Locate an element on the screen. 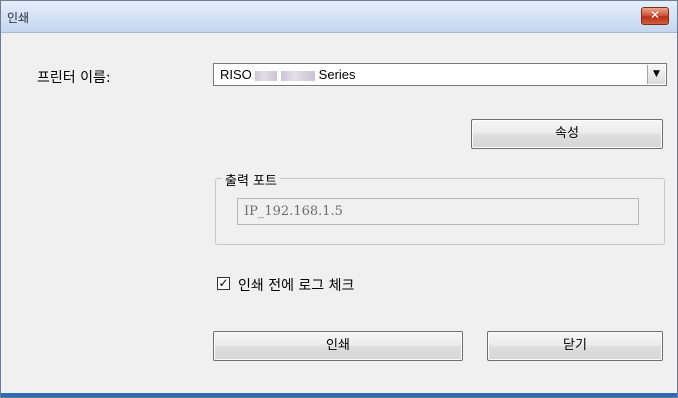 This screenshot has width=678, height=398. title-bar: 인쇄 ✕ is located at coordinates (339, 17).